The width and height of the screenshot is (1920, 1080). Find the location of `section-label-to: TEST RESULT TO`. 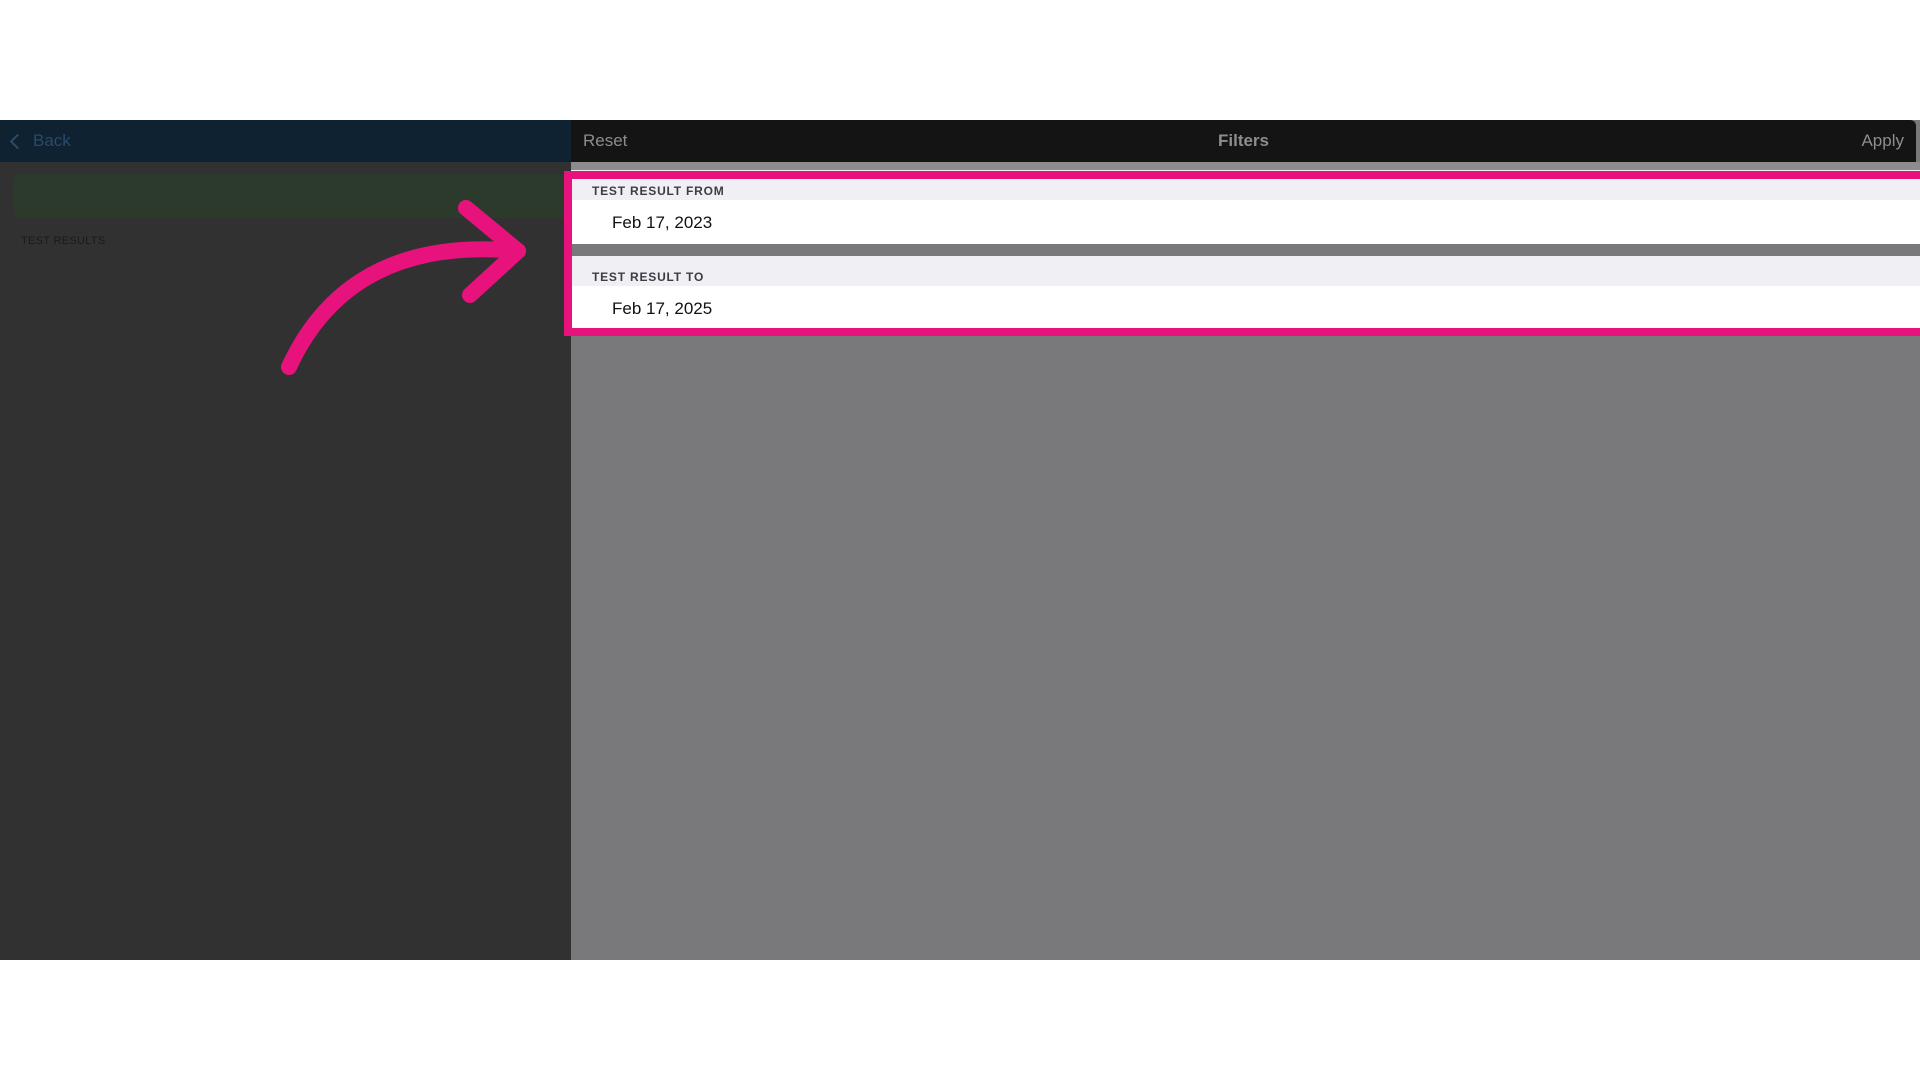

section-label-to: TEST RESULT TO is located at coordinates (648, 277).